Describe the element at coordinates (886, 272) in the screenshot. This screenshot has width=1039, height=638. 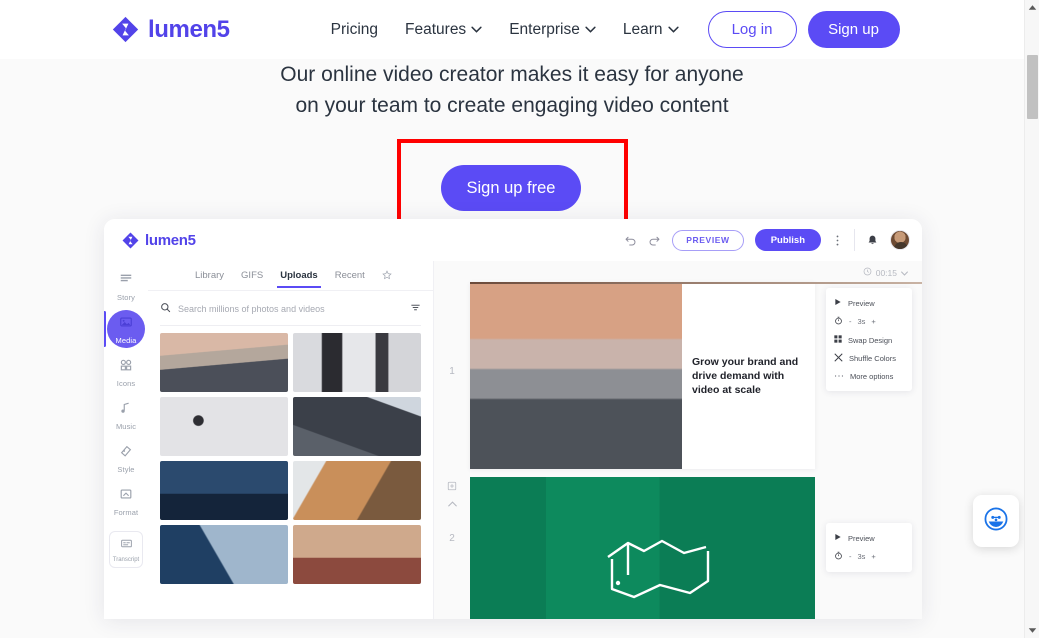
I see `duration-value: 00:15` at that location.